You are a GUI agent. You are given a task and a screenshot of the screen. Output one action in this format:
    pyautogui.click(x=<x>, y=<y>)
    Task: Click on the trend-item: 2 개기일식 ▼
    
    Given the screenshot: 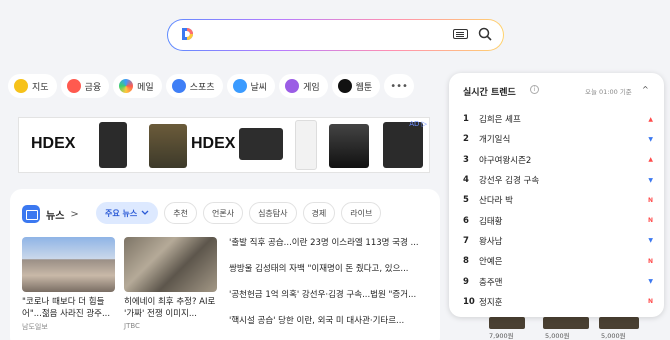 What is the action you would take?
    pyautogui.click(x=558, y=139)
    